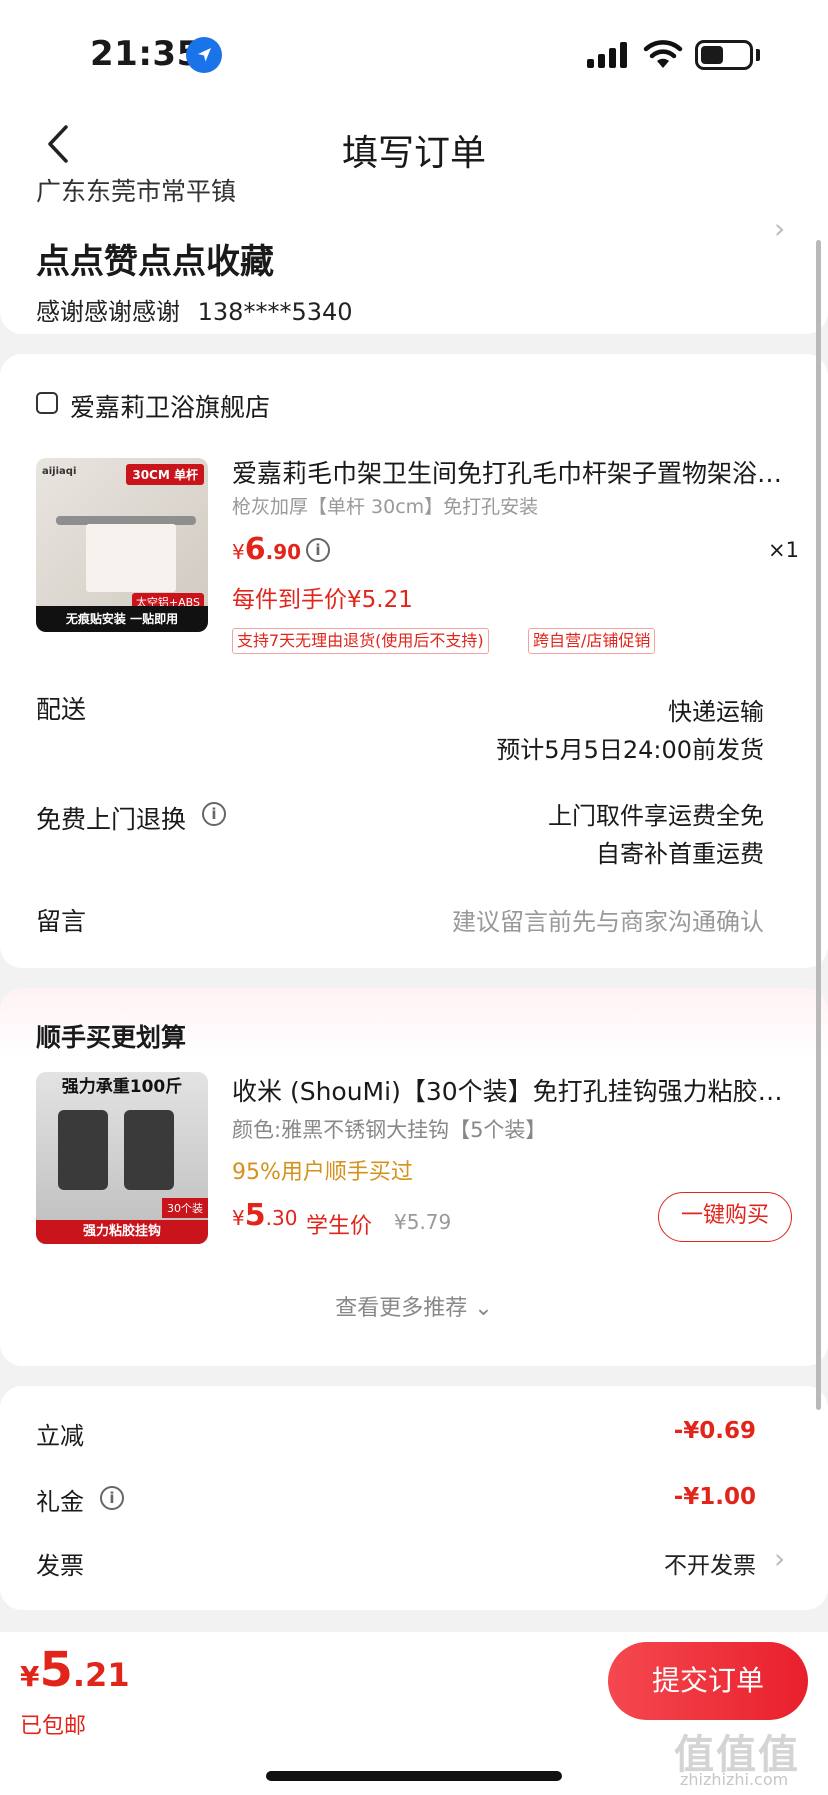  What do you see at coordinates (145, 54) in the screenshot?
I see `status-time: 21:35` at bounding box center [145, 54].